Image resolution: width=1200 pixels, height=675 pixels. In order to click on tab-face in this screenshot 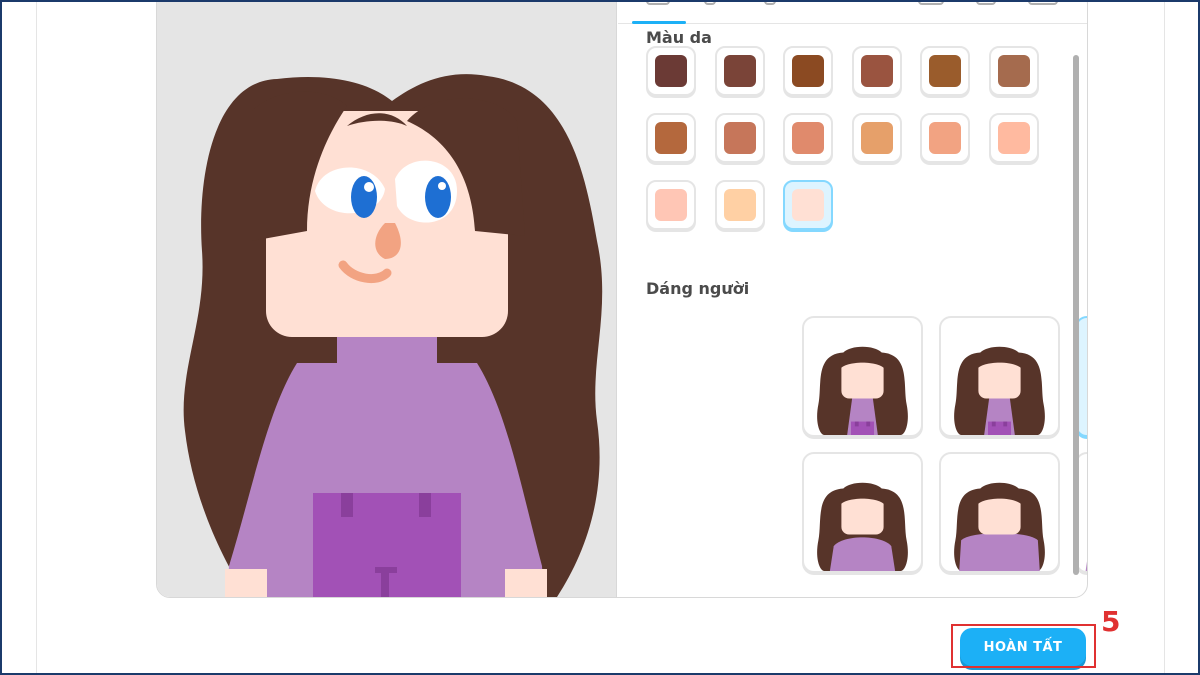, I will do `click(659, 12)`.